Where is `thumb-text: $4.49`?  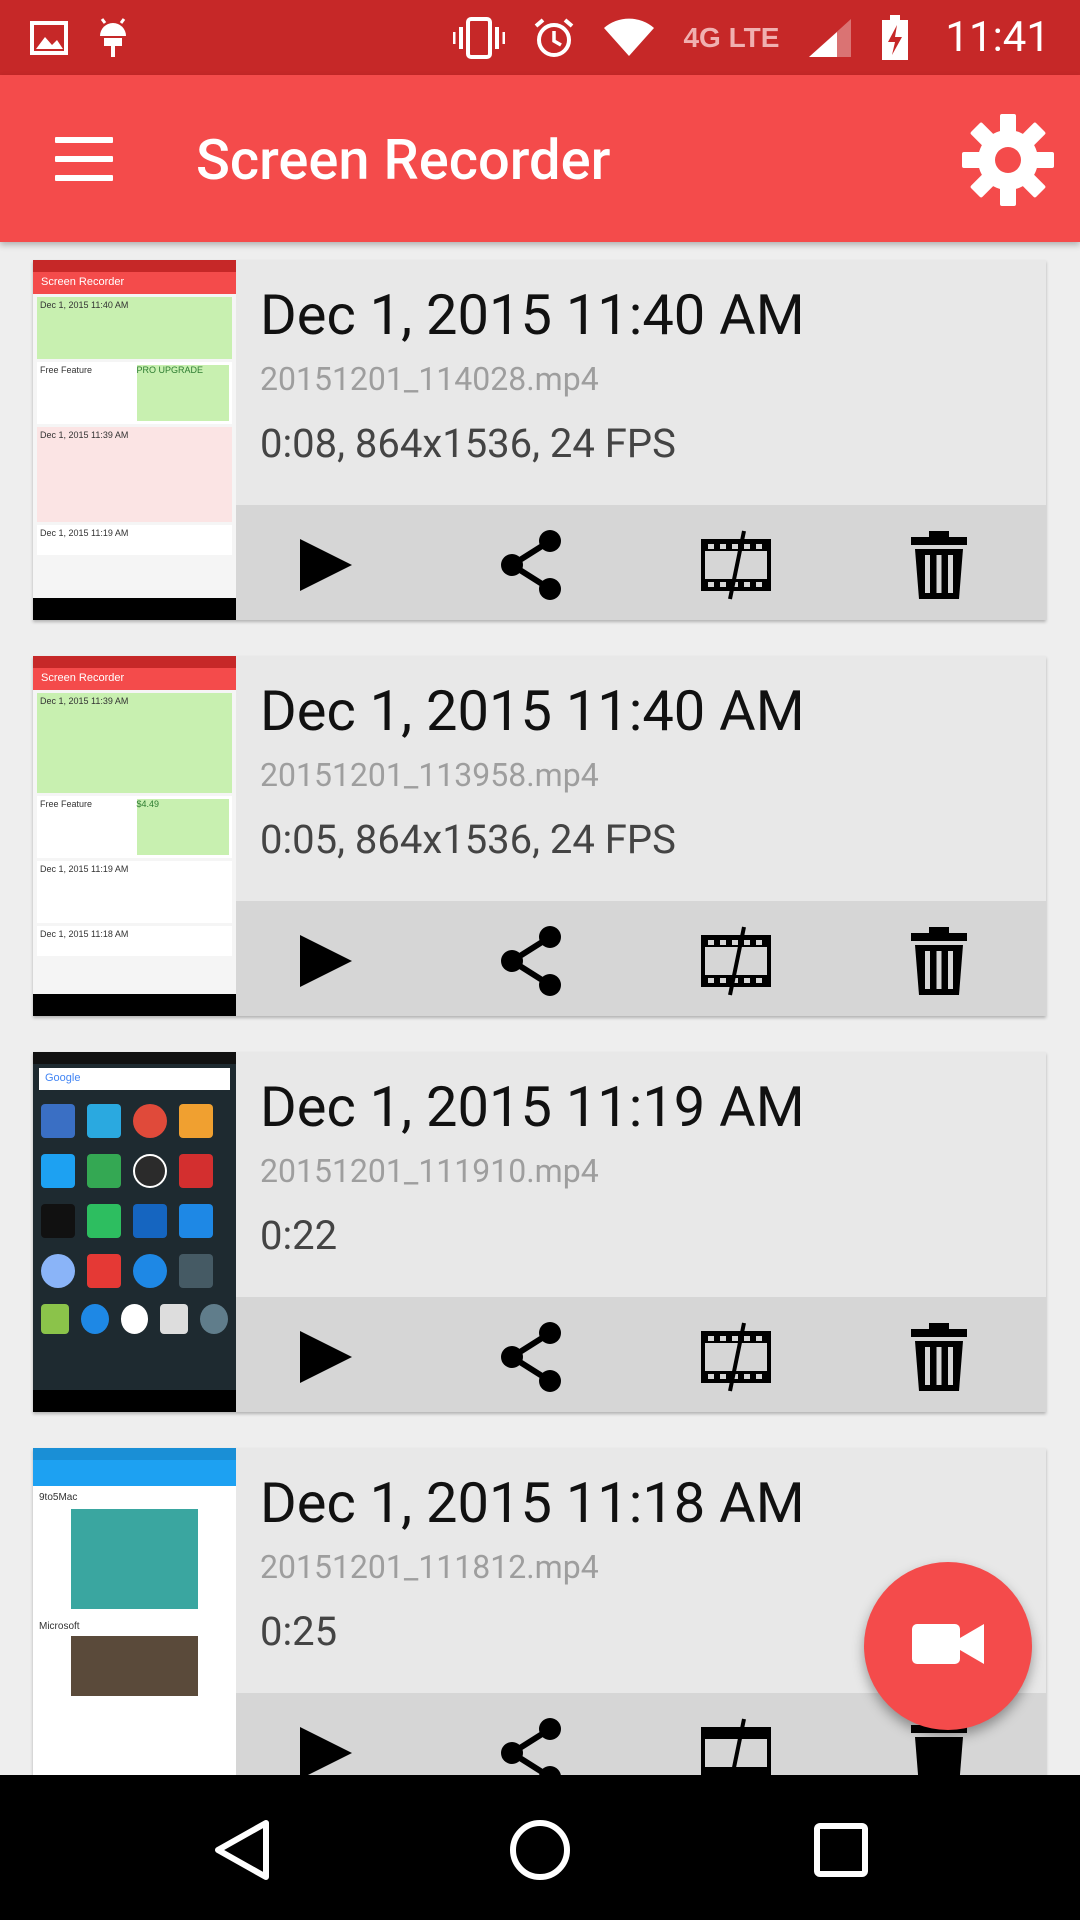 thumb-text: $4.49 is located at coordinates (182, 827).